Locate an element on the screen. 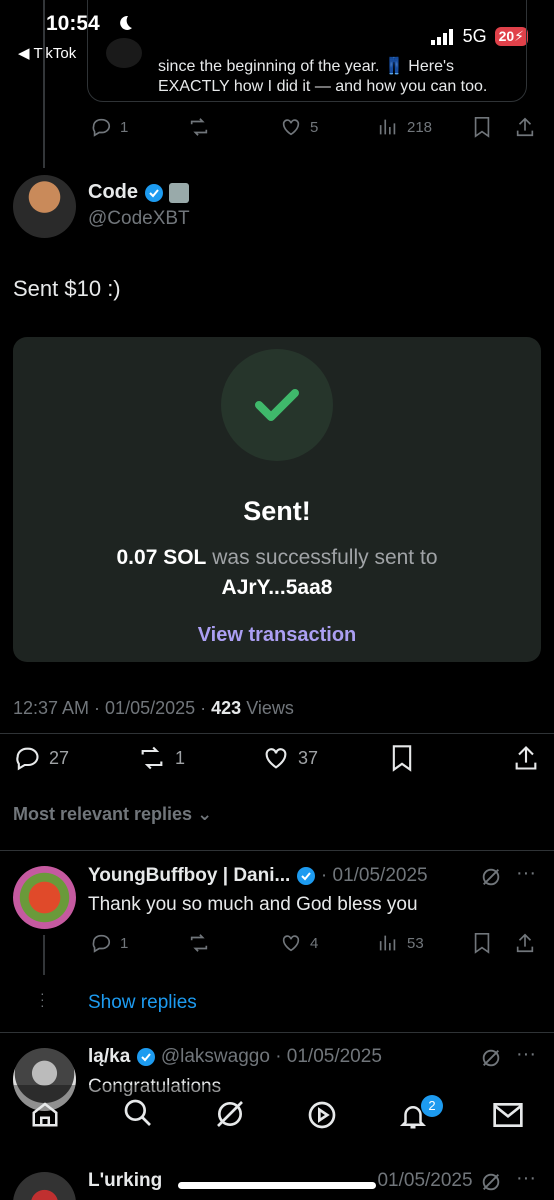 Image resolution: width=554 pixels, height=1200 pixels. like-button: 5 is located at coordinates (299, 127).